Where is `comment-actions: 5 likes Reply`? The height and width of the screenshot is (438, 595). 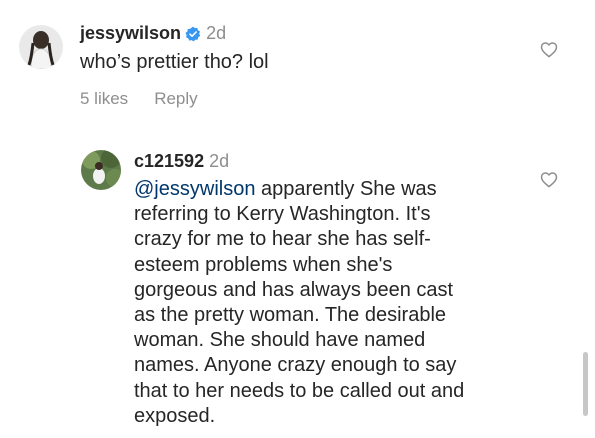 comment-actions: 5 likes Reply is located at coordinates (152, 99).